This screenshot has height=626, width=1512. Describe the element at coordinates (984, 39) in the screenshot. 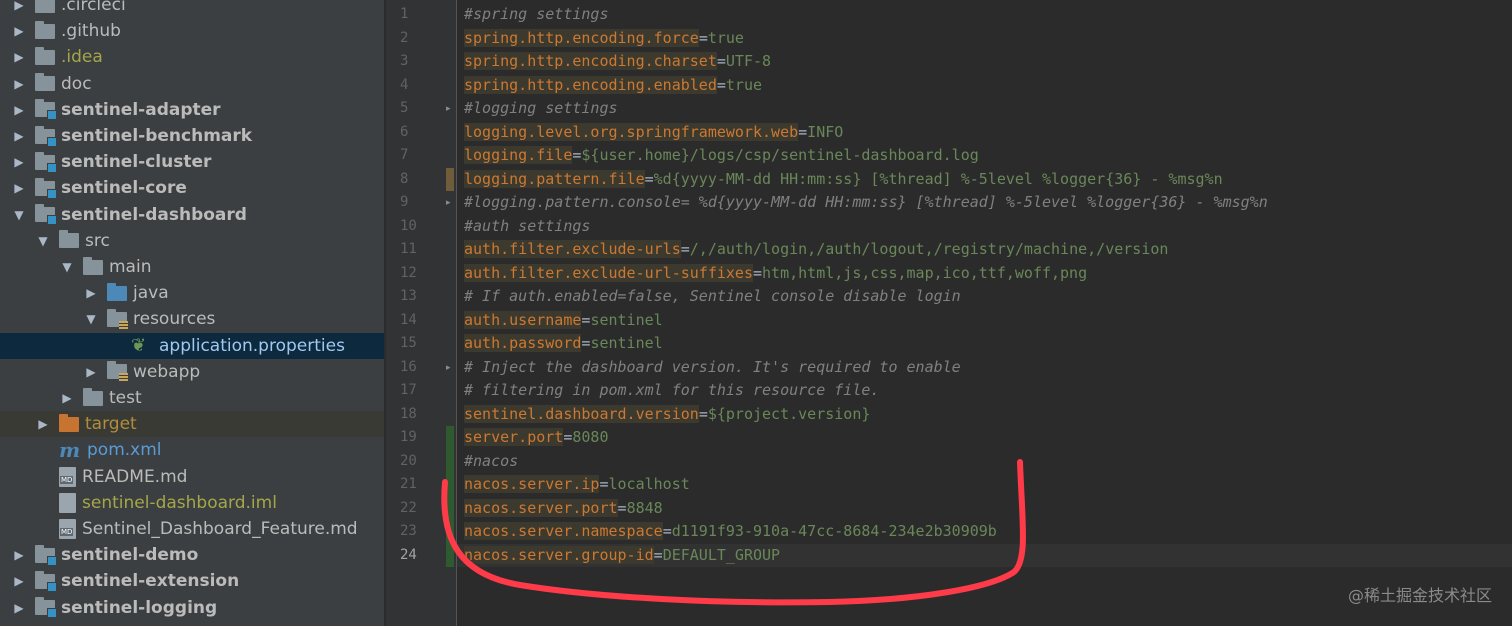

I see `code-line: spring.http.encoding.force=true` at that location.